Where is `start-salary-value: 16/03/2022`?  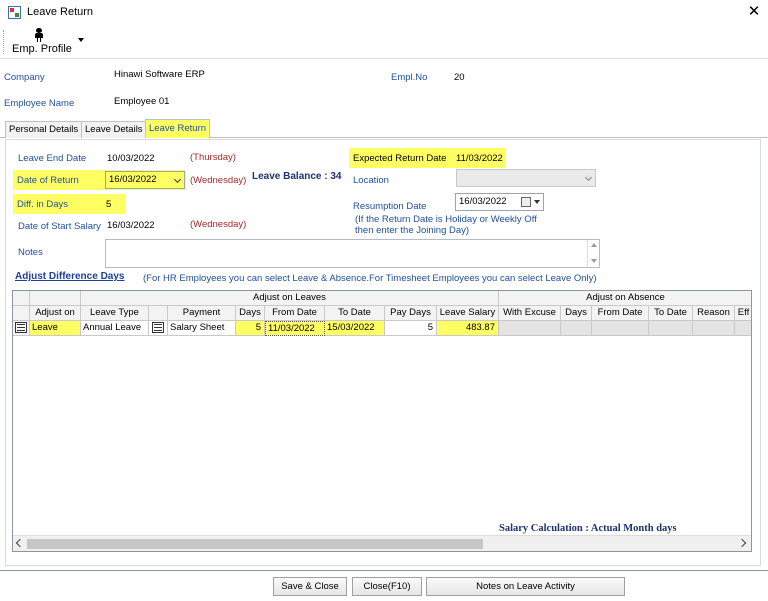
start-salary-value: 16/03/2022 is located at coordinates (131, 225).